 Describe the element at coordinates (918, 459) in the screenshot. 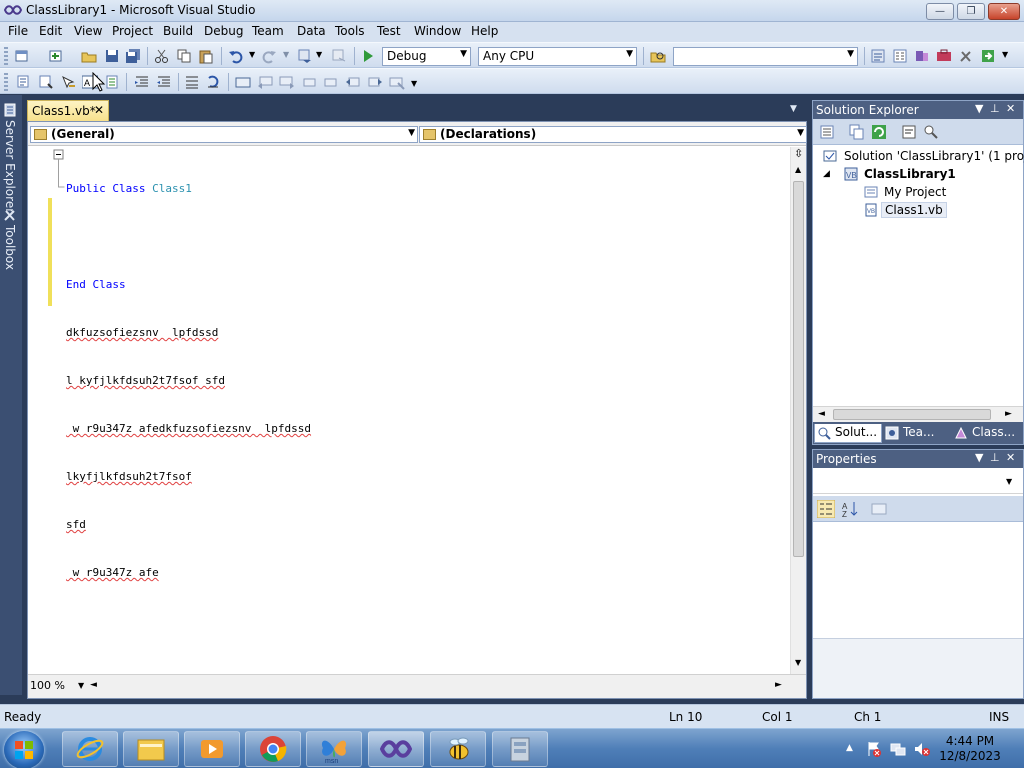

I see `properties-header: Properties ▼ ⊥ ✕` at that location.